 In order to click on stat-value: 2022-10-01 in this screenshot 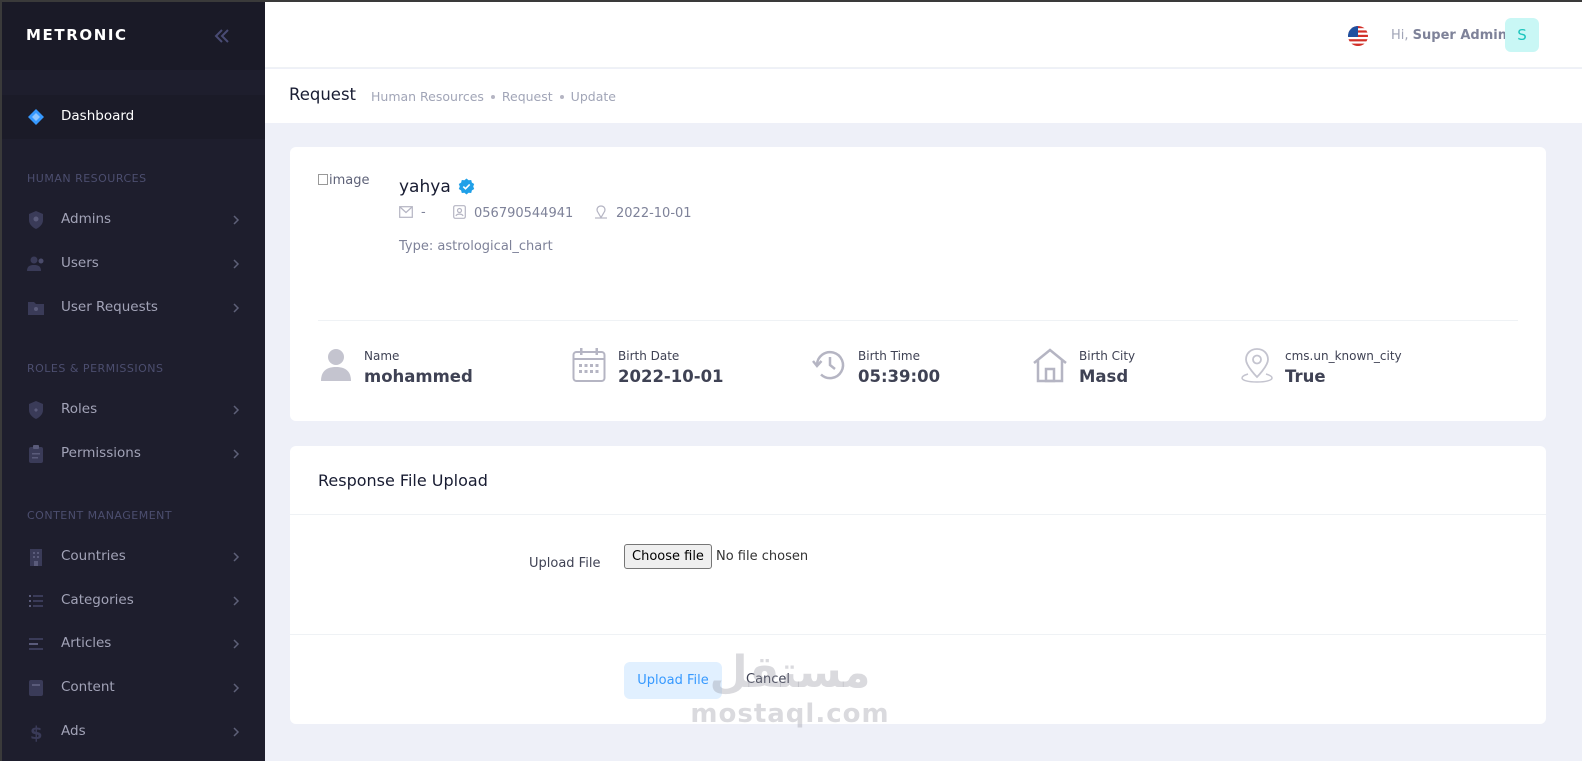, I will do `click(671, 376)`.